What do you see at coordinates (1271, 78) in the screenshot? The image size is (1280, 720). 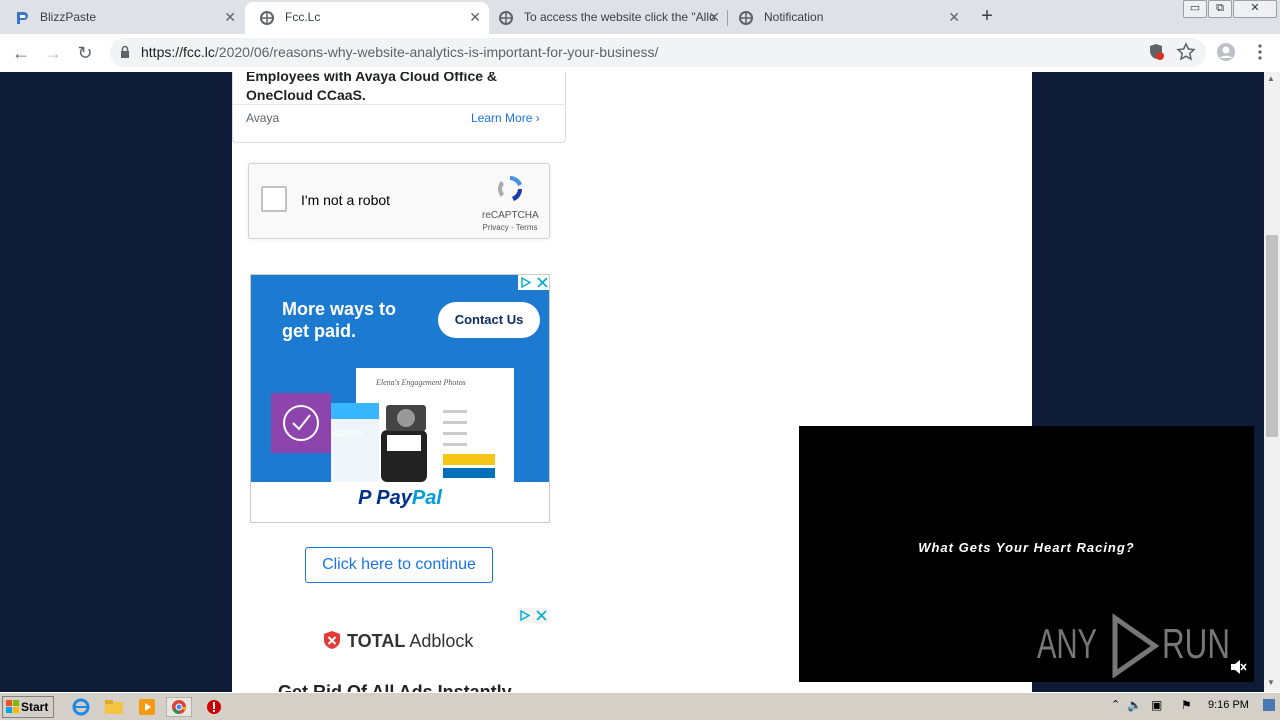 I see `scroll-up-arrow-icon: ▲` at bounding box center [1271, 78].